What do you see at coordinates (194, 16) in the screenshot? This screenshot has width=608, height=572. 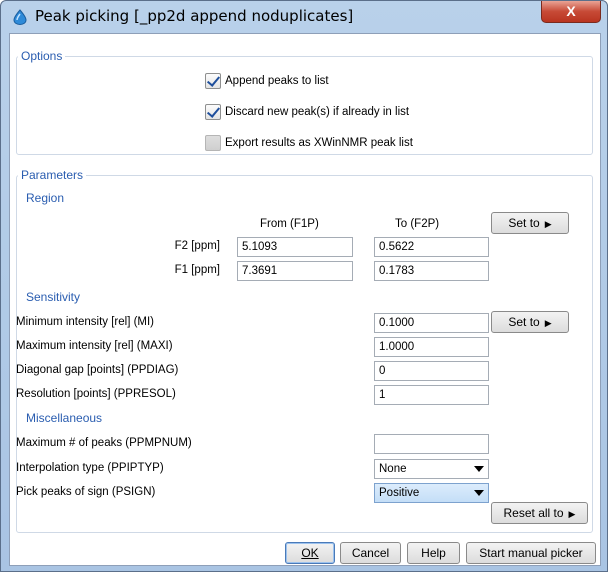 I see `window-title: Peak picking [_pp2d append noduplicates]` at bounding box center [194, 16].